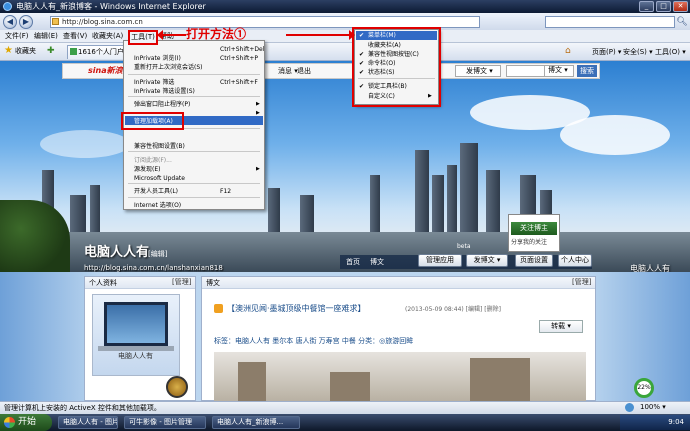  I want to click on messages-link: 消息 ▾, so click(288, 71).